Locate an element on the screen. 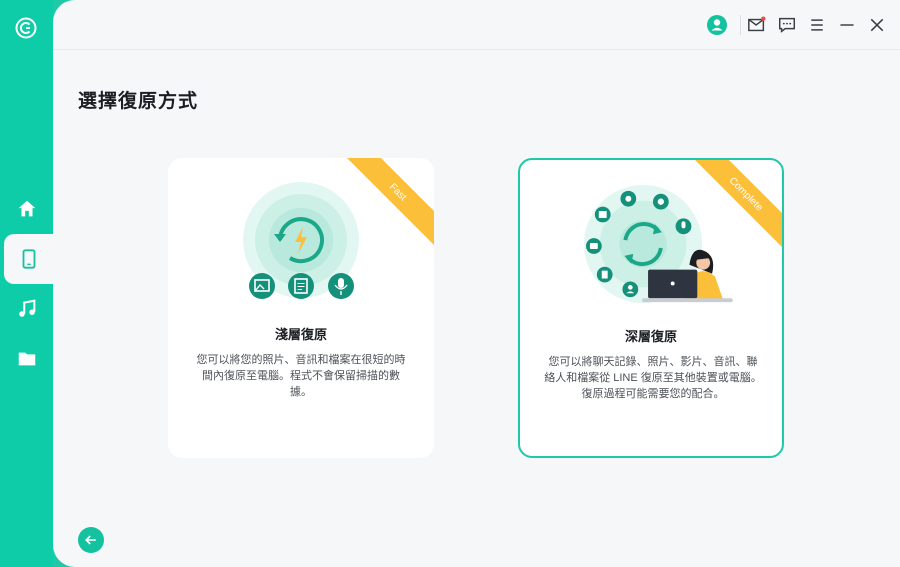 The height and width of the screenshot is (567, 900). sidebar-item-music is located at coordinates (26, 309).